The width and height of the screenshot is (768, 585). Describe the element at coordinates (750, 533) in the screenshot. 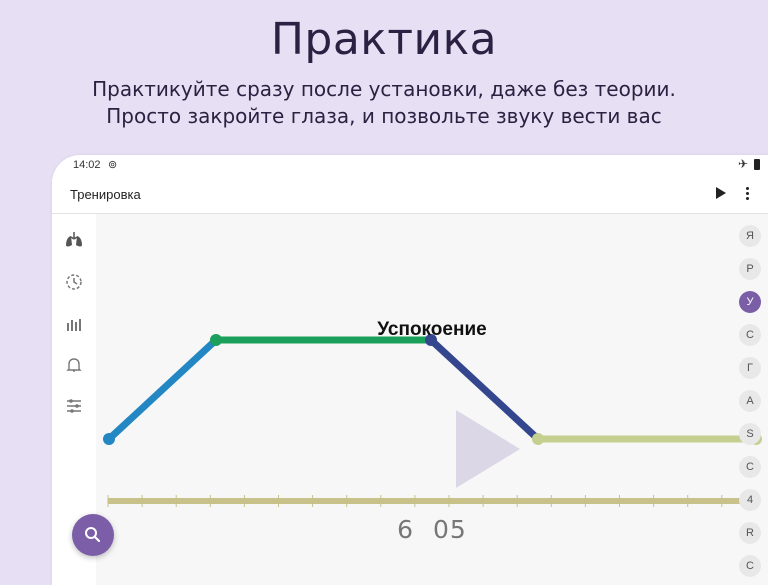

I see `alpha-item: R` at that location.